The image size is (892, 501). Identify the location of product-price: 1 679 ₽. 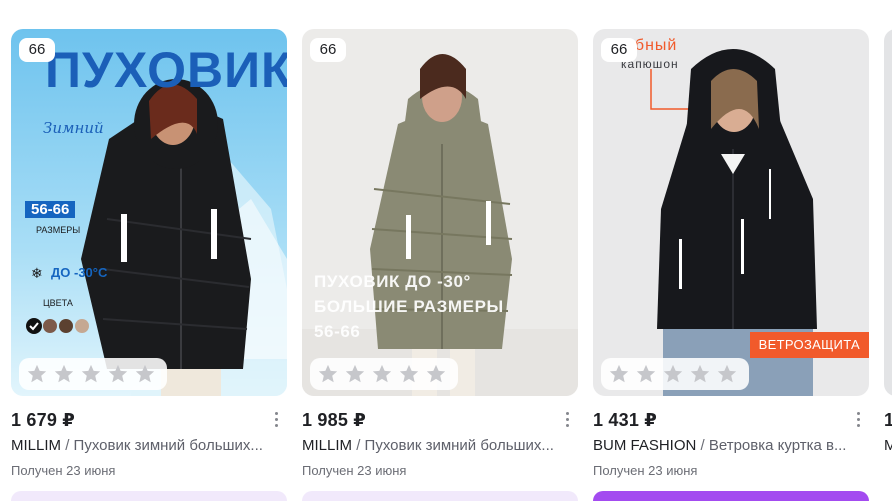
(43, 420).